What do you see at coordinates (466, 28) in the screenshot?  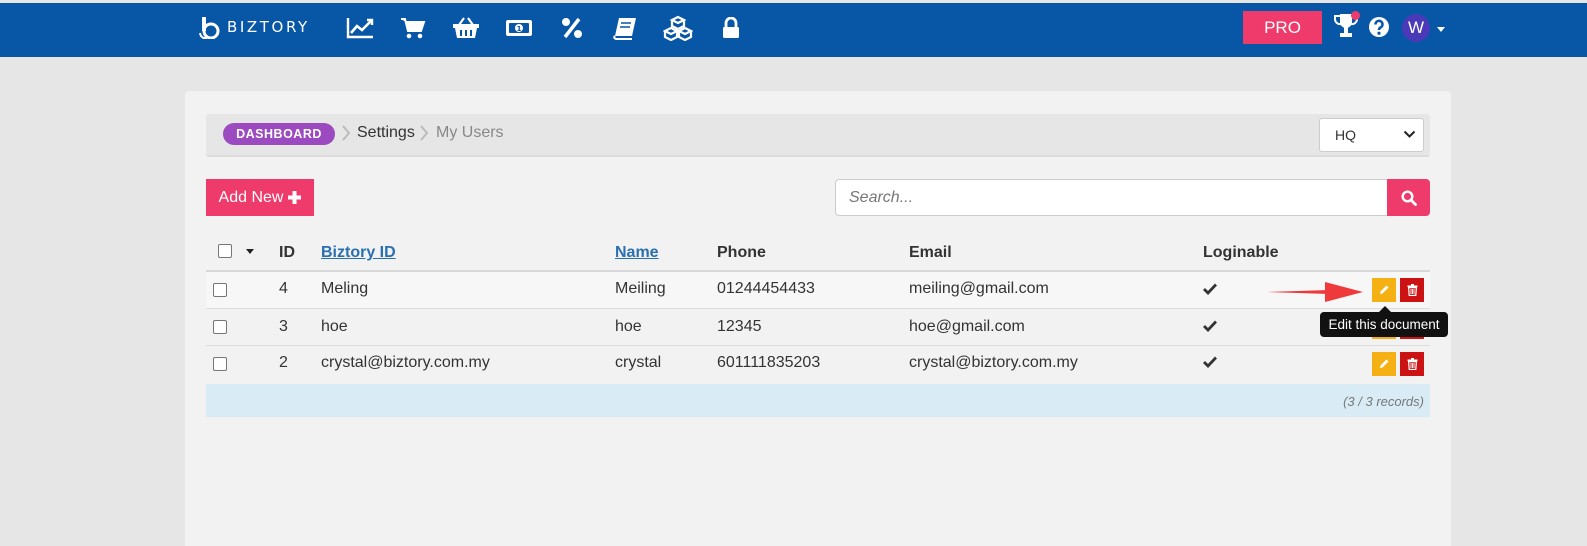 I see `basket-icon` at bounding box center [466, 28].